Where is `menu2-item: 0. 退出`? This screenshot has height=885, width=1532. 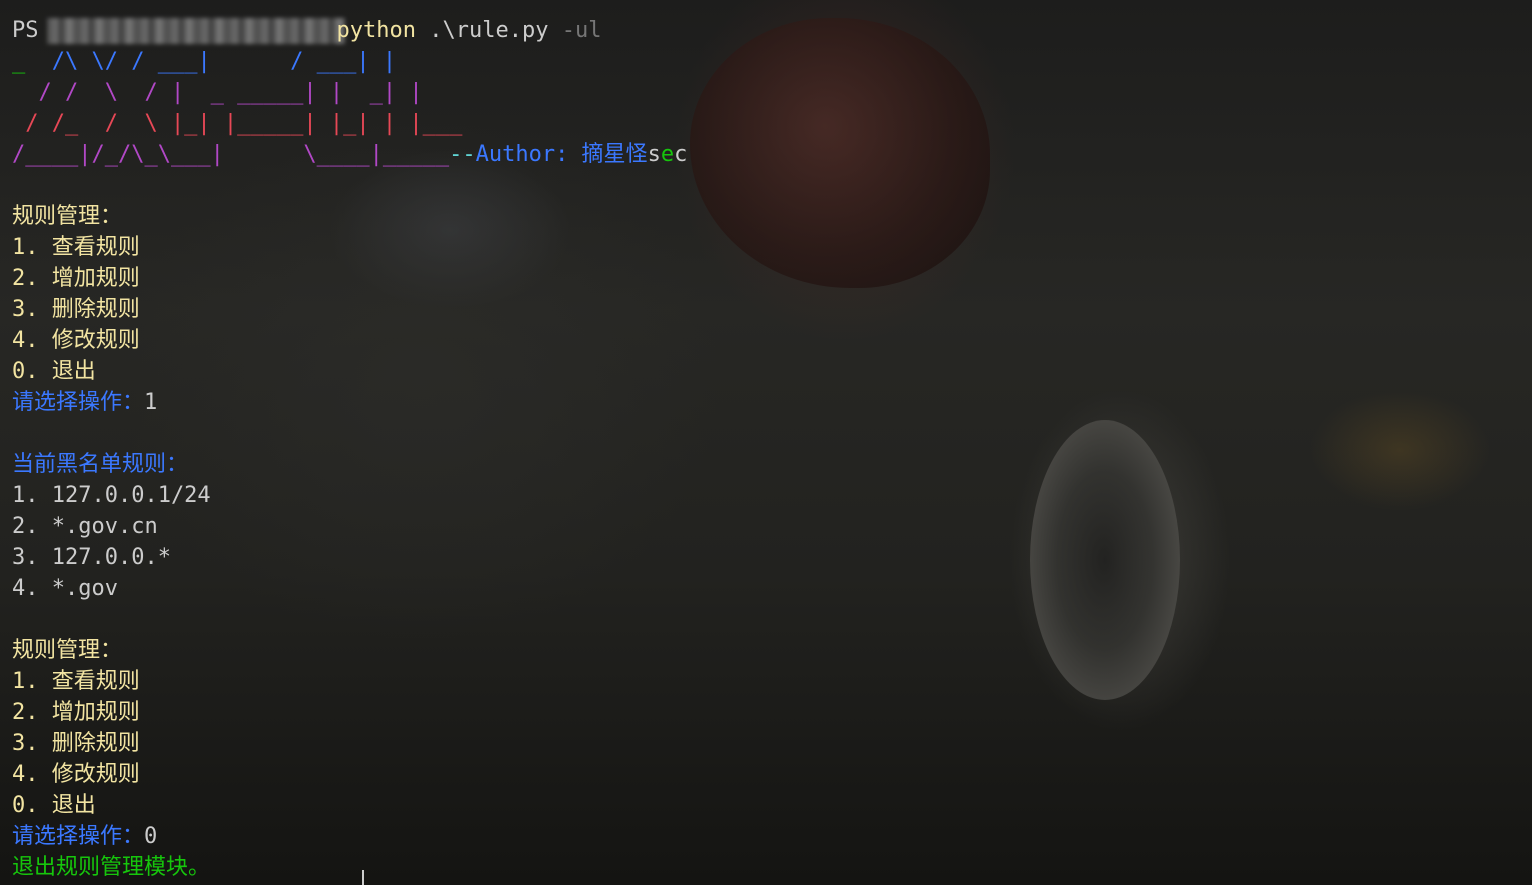 menu2-item: 0. 退出 is located at coordinates (54, 805).